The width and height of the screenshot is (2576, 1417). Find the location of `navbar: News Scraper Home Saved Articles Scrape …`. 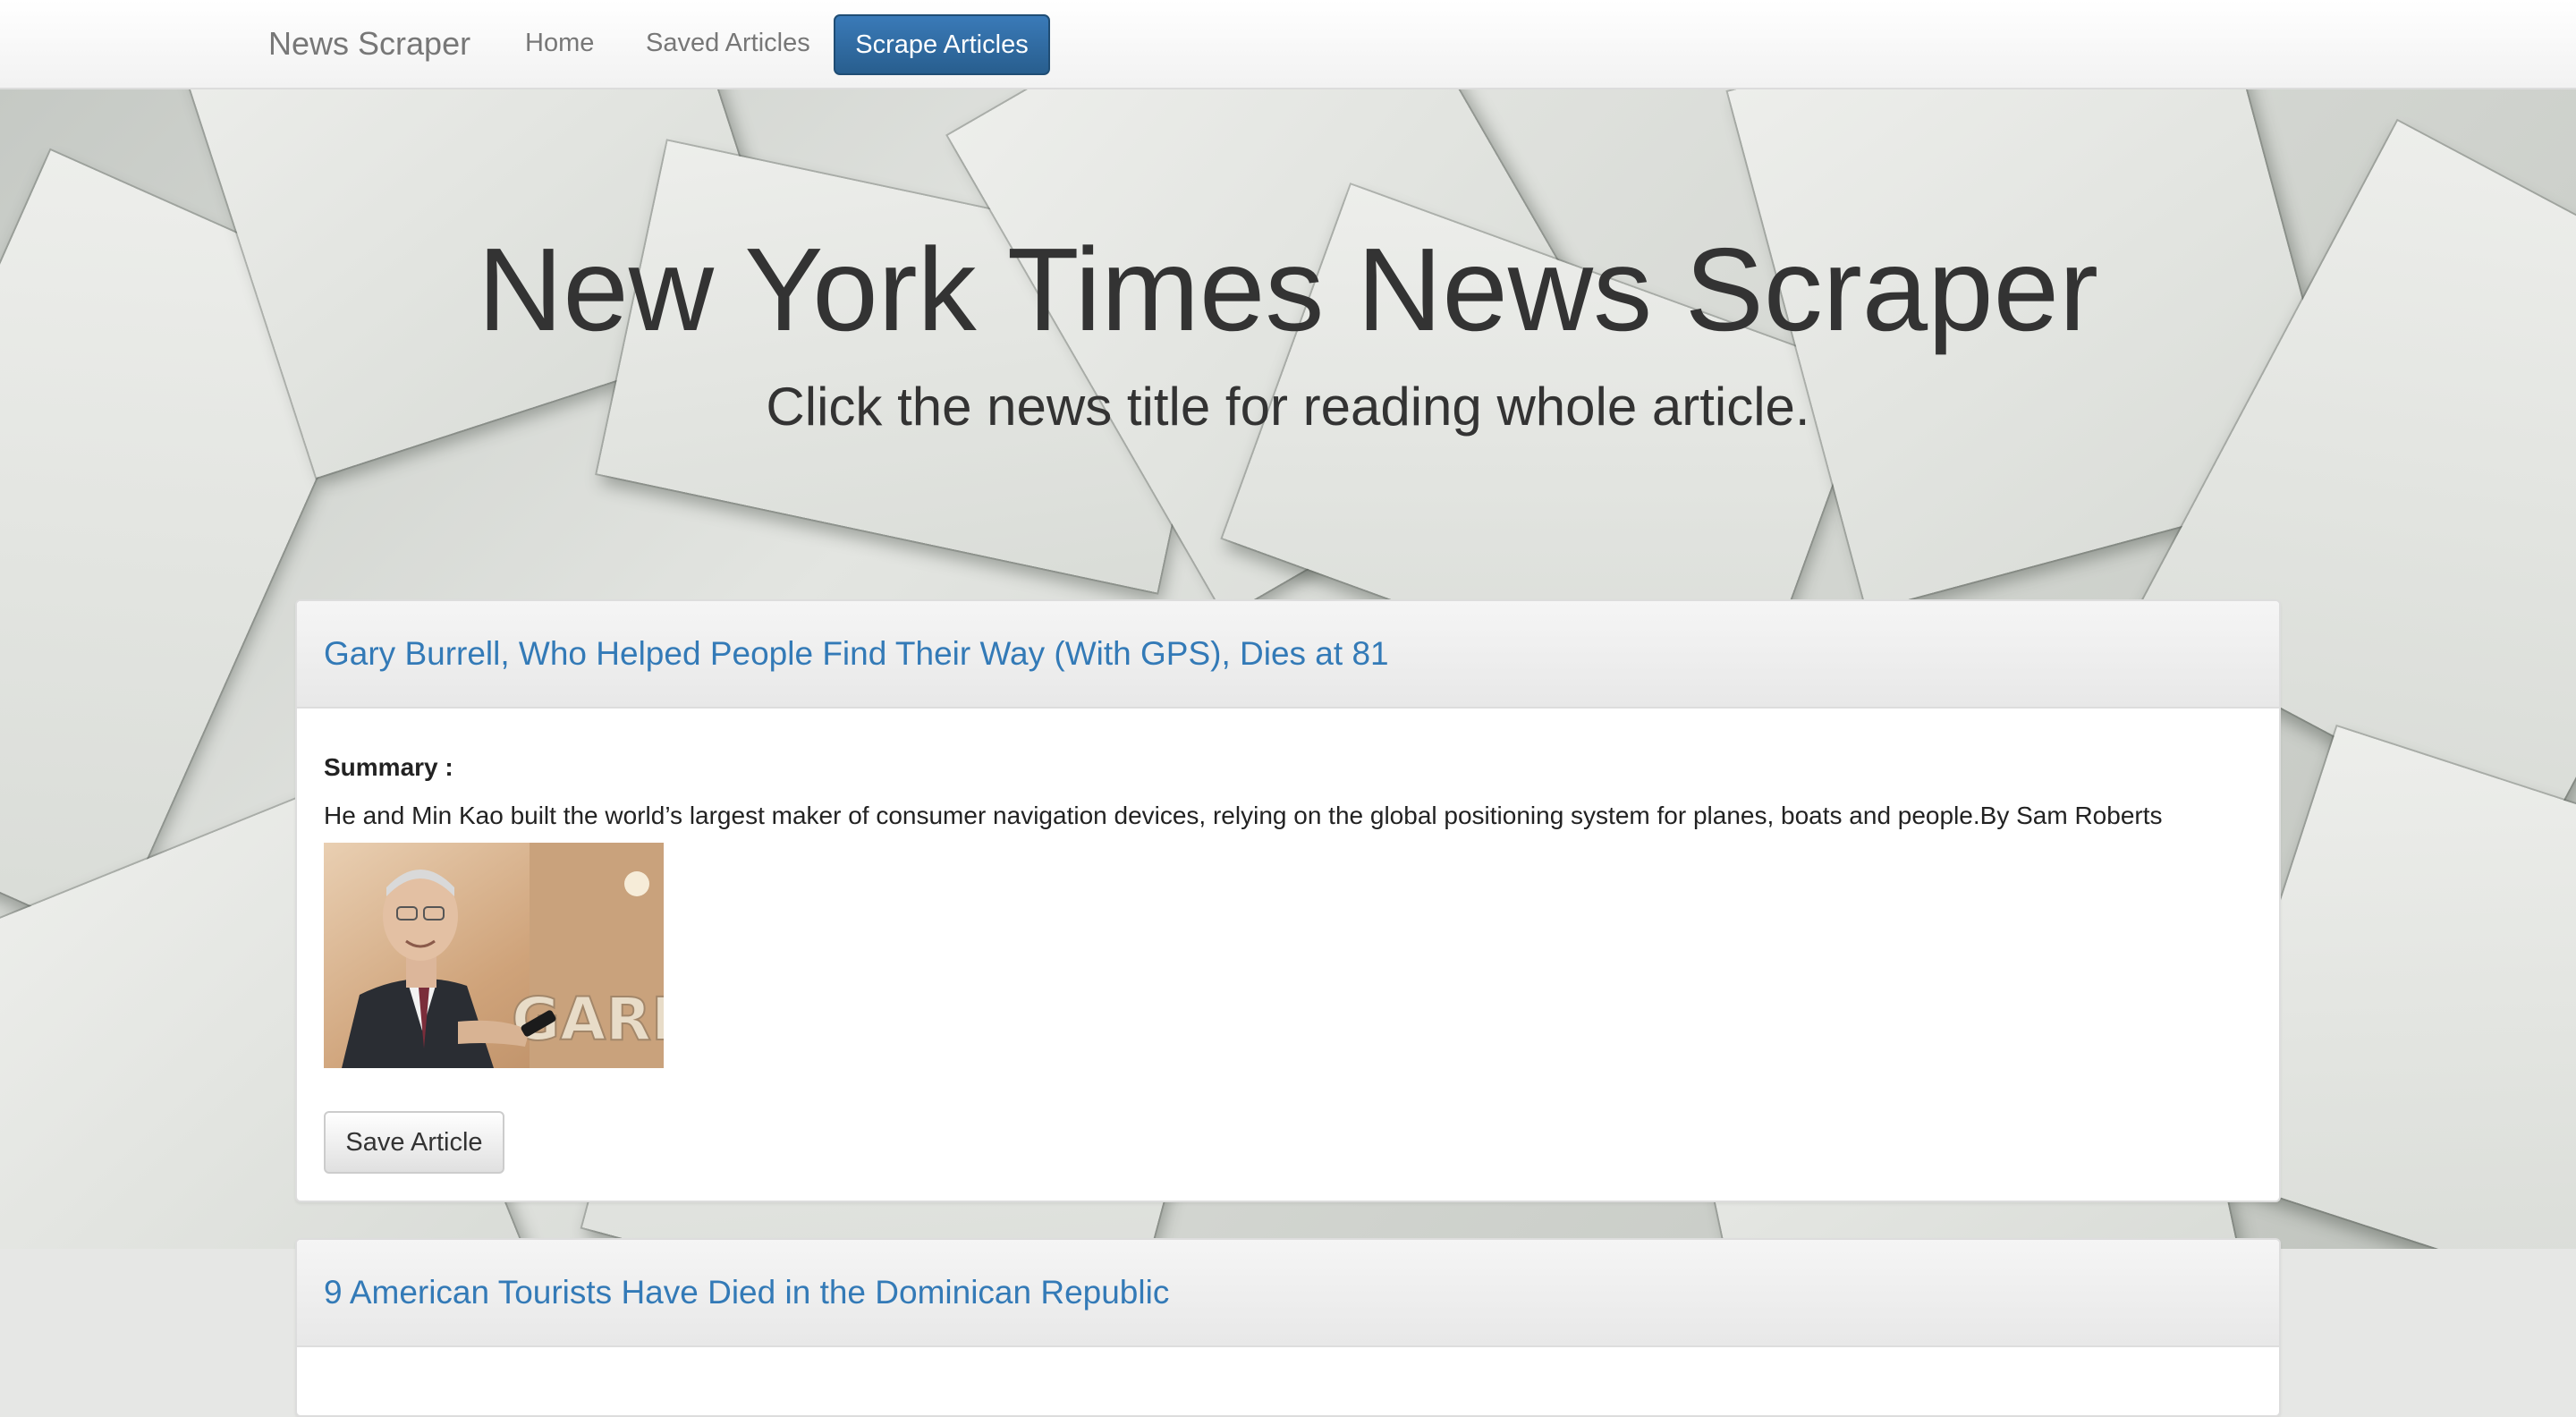

navbar: News Scraper Home Saved Articles Scrape … is located at coordinates (1288, 44).